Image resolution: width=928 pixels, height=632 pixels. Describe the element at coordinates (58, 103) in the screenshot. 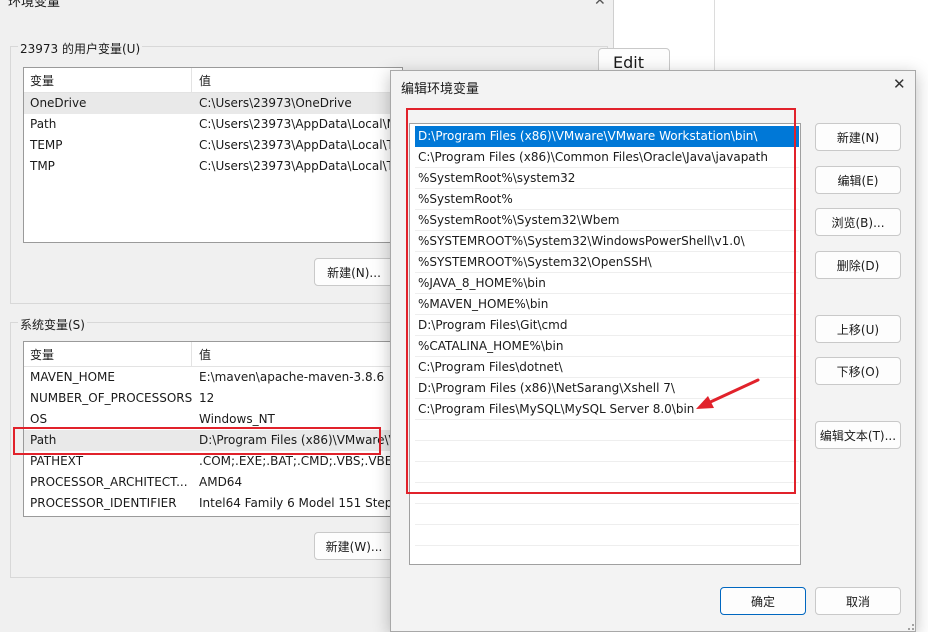

I see `variable-name: OneDrive` at that location.